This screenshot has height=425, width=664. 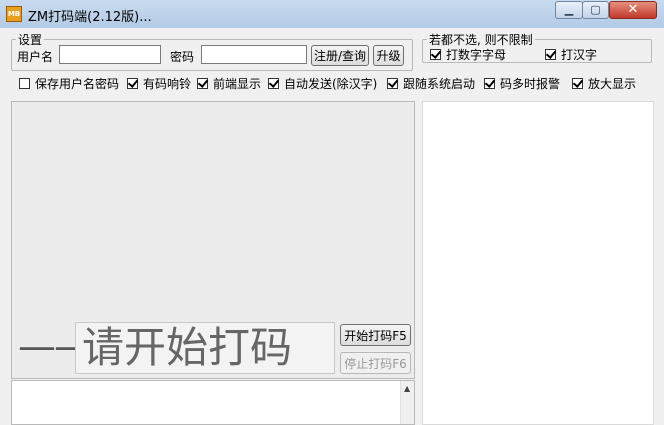 What do you see at coordinates (612, 84) in the screenshot?
I see `option-zoom-display-label: 放大显示` at bounding box center [612, 84].